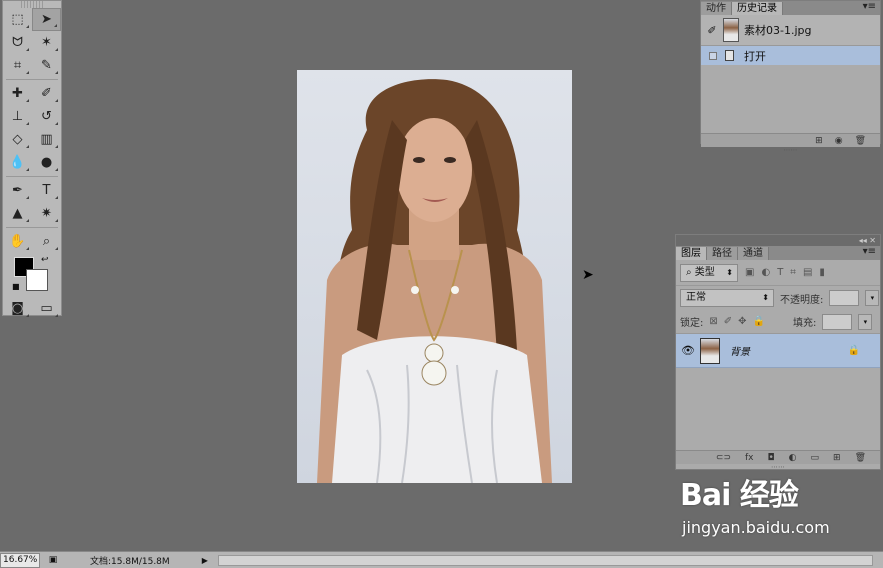 Image resolution: width=883 pixels, height=568 pixels. What do you see at coordinates (759, 321) in the screenshot?
I see `lock-all-icon: 🔒` at bounding box center [759, 321].